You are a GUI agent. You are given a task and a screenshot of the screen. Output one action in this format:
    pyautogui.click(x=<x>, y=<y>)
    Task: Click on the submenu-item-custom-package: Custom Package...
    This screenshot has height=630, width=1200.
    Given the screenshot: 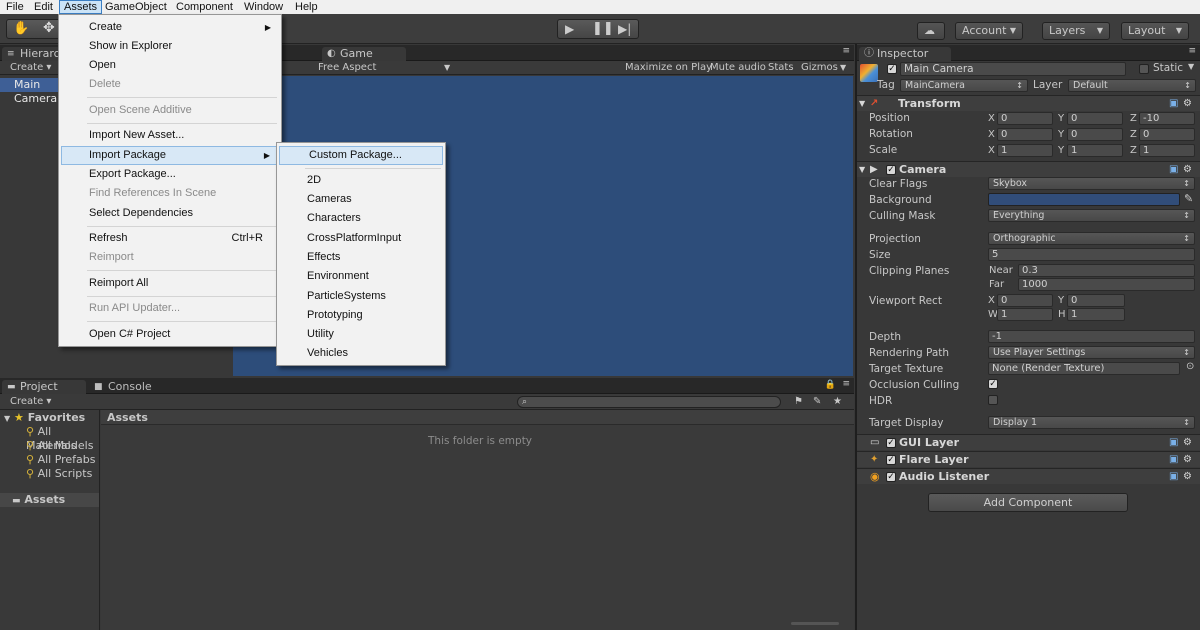 What is the action you would take?
    pyautogui.click(x=361, y=155)
    